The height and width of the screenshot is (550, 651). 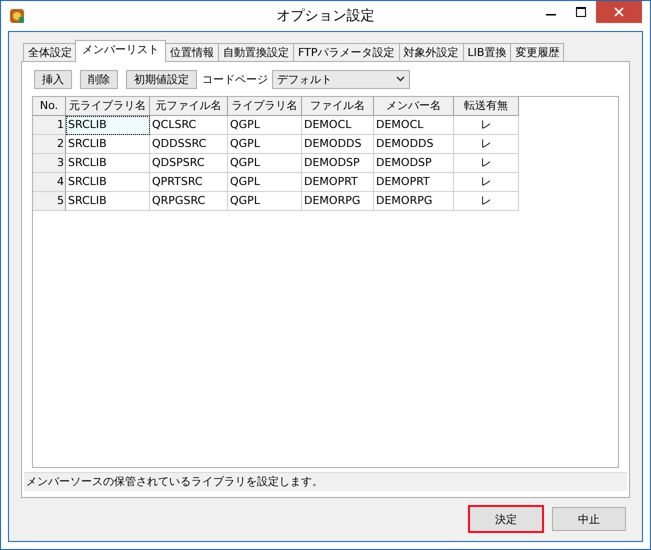 I want to click on maximize-icon, so click(x=581, y=12).